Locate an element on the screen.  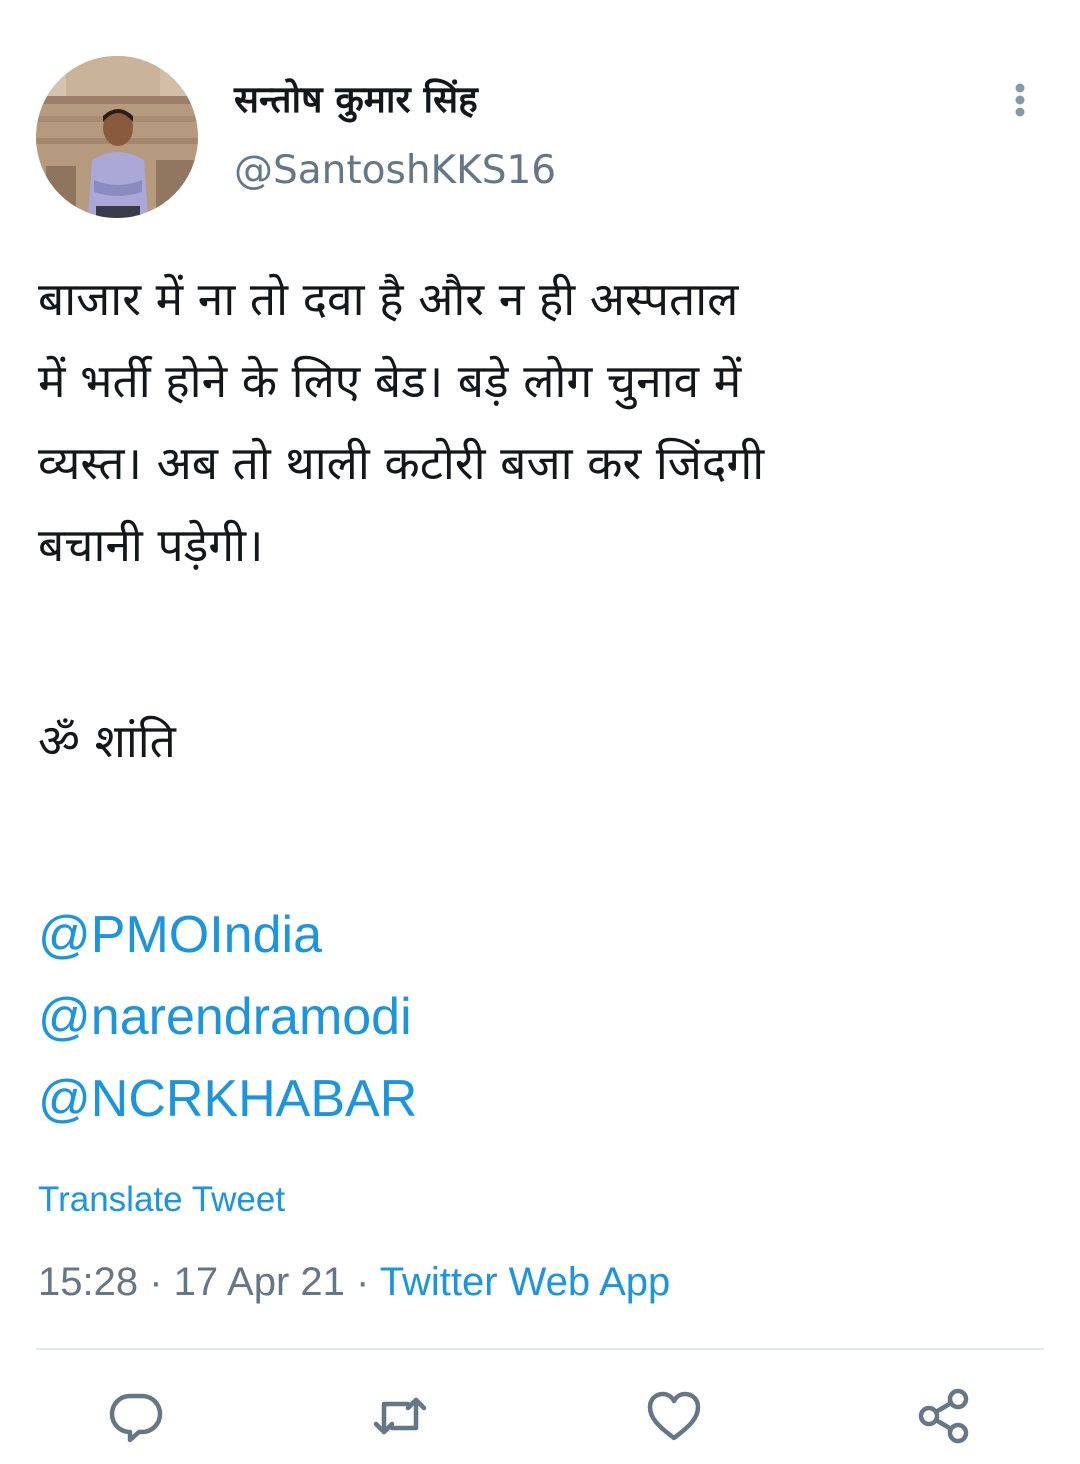
tweet-metadata: 15:28 · 17 Apr 21 · Twitter Web App is located at coordinates (354, 1282).